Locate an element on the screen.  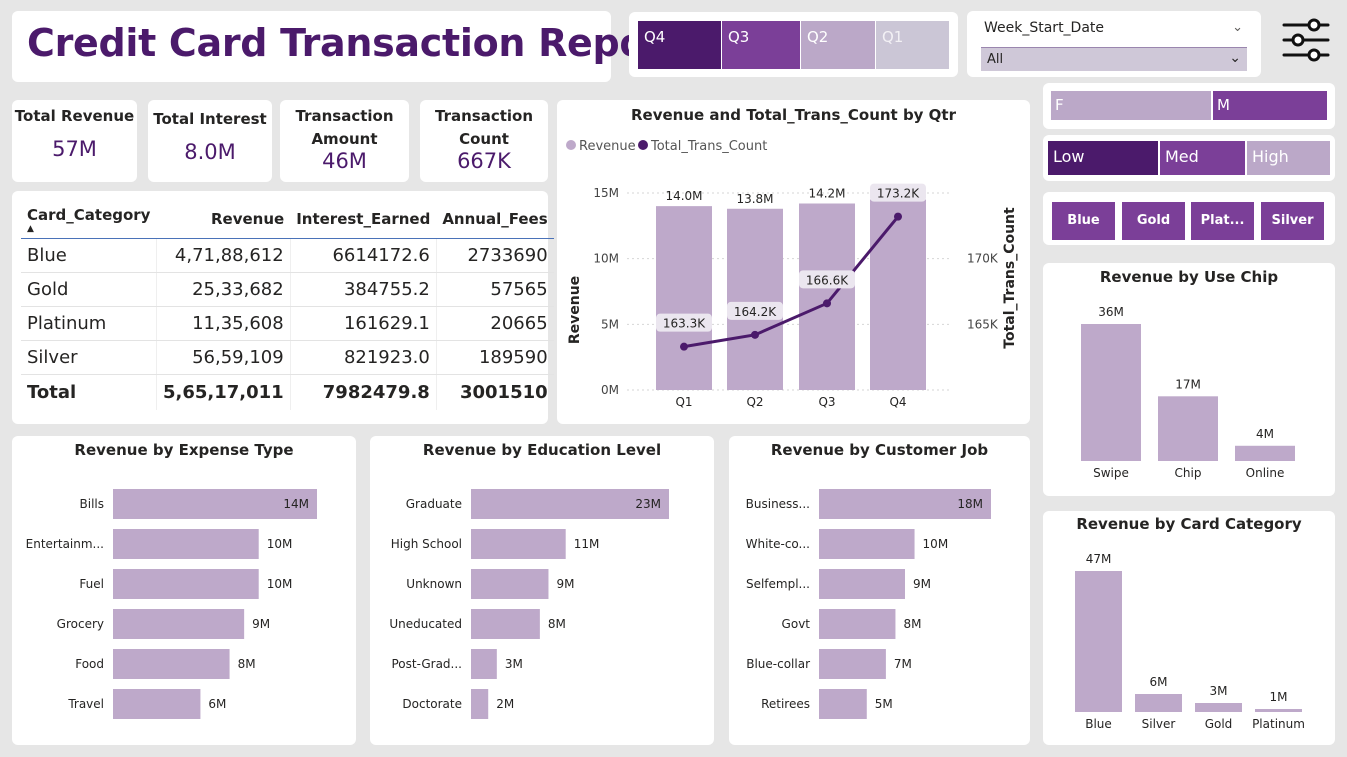
sort-ascending-icon: ▲ is located at coordinates (88, 228).